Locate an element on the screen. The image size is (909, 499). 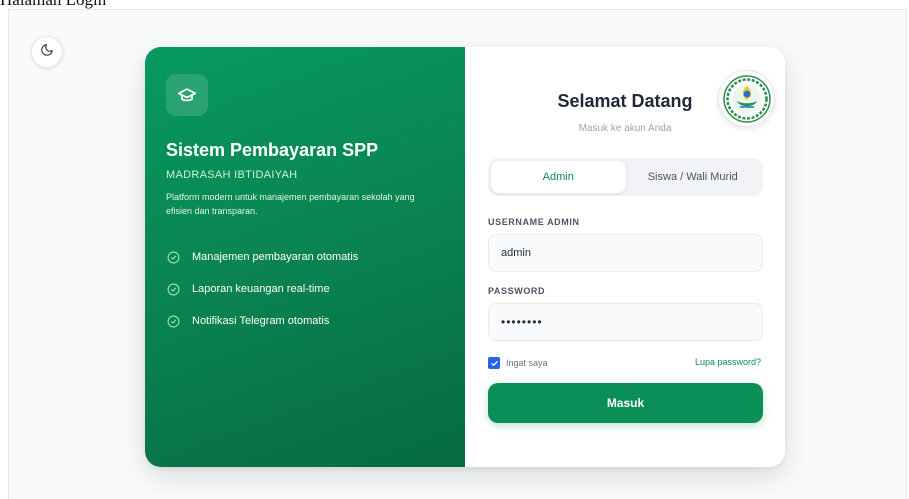
feature-label: Notifikasi Telegram otomatis is located at coordinates (261, 321).